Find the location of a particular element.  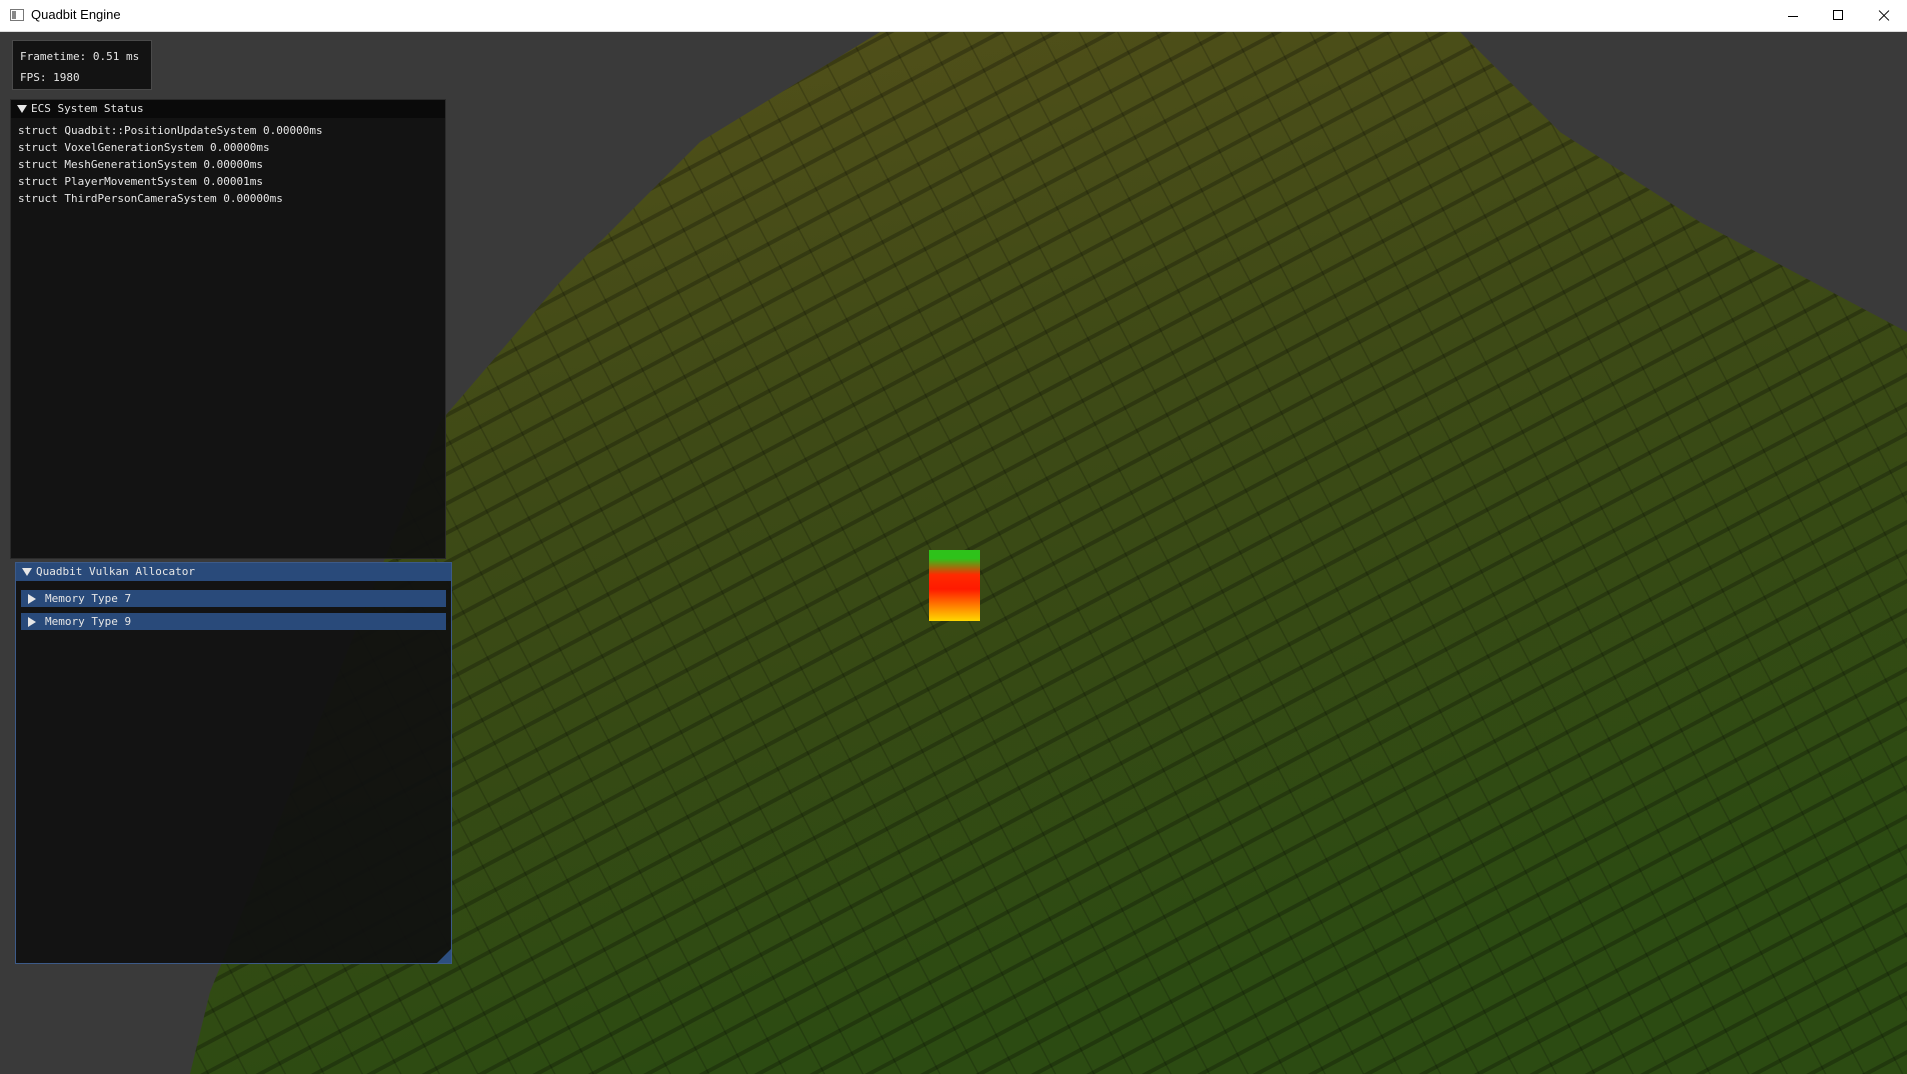

system-status-line: struct MeshGenerationSystem 0.00000ms is located at coordinates (141, 164).